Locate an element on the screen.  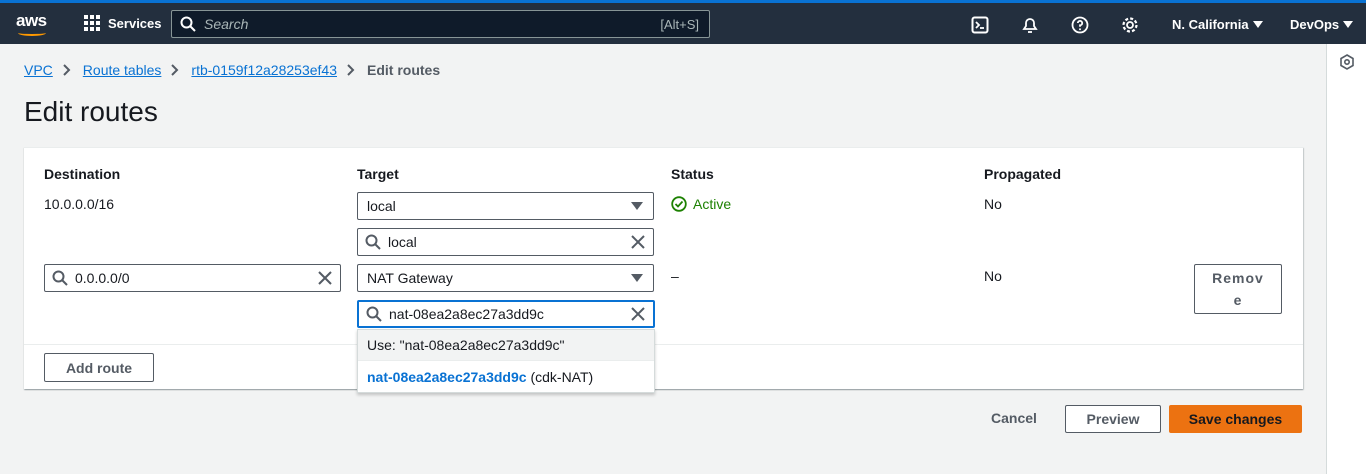
check-circle-icon is located at coordinates (679, 204).